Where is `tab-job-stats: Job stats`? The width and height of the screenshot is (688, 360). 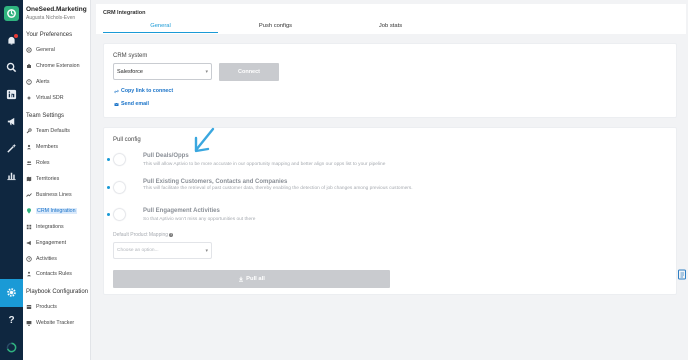 tab-job-stats: Job stats is located at coordinates (390, 28).